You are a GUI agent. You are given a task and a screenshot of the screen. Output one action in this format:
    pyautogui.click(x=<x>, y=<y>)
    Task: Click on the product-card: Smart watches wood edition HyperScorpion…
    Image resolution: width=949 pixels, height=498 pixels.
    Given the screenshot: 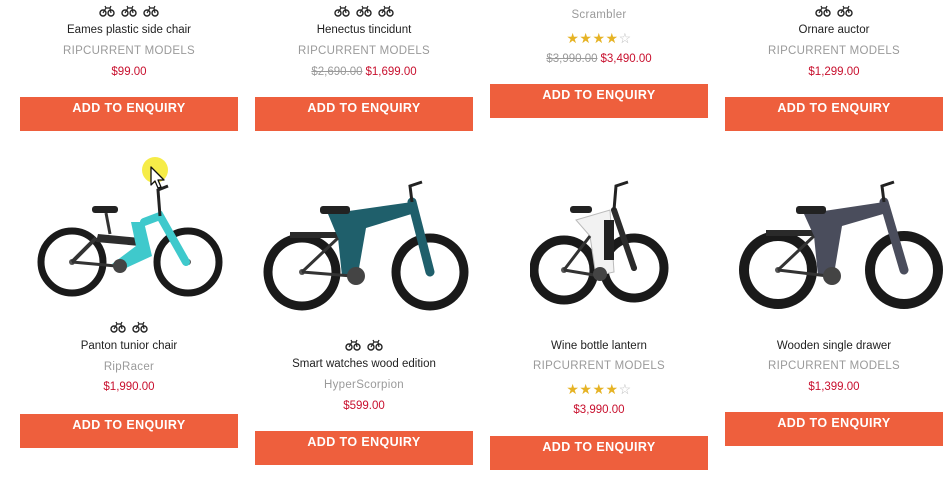 What is the action you would take?
    pyautogui.click(x=364, y=403)
    